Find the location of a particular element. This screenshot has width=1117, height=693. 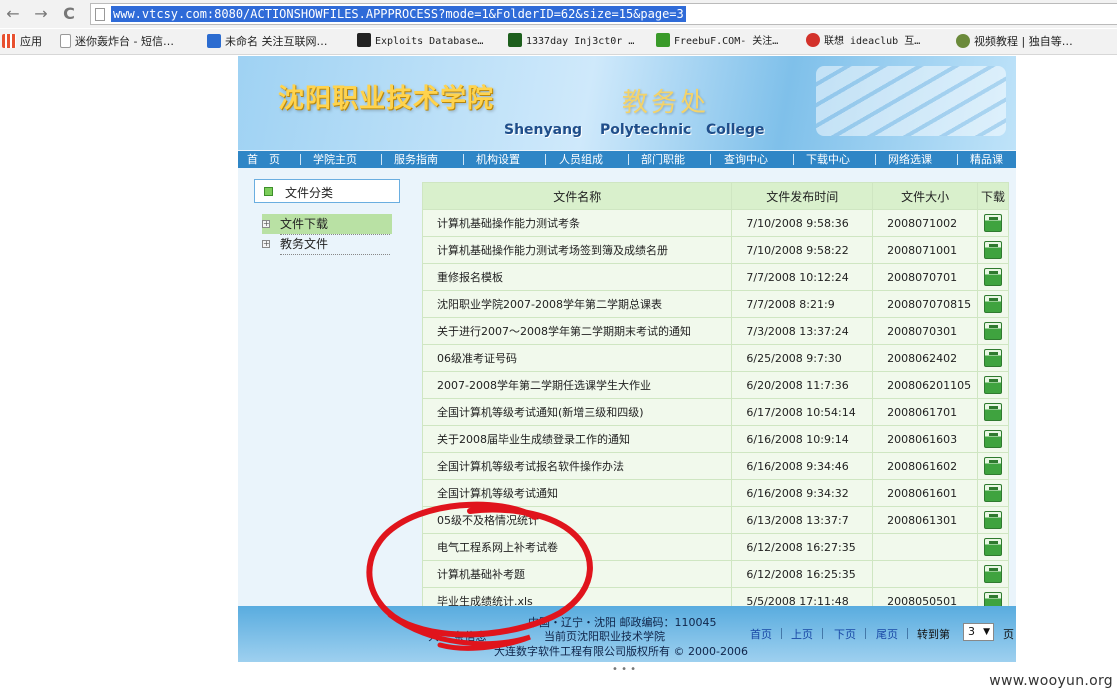

table-row: 计算机基础补考题 6/12/2008 16:25:35 is located at coordinates (715, 574).